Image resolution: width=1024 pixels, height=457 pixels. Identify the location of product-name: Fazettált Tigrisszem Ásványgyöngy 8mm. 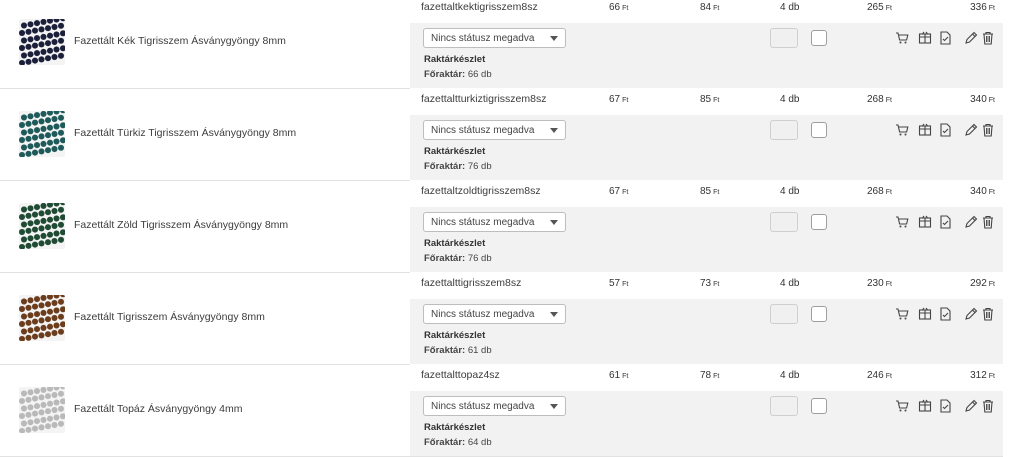
(169, 317).